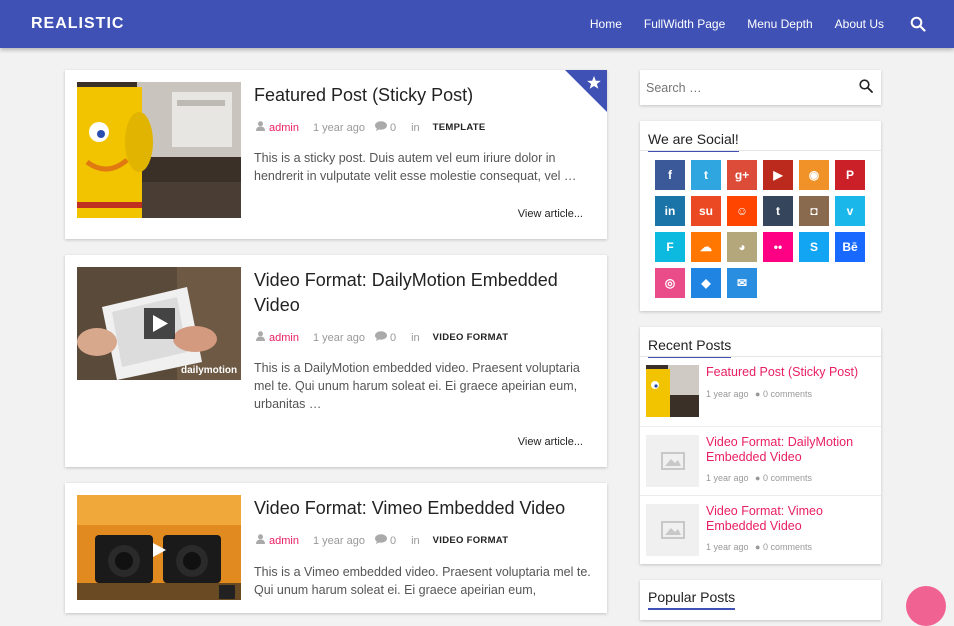  I want to click on post-category: TEMPLATE, so click(459, 127).